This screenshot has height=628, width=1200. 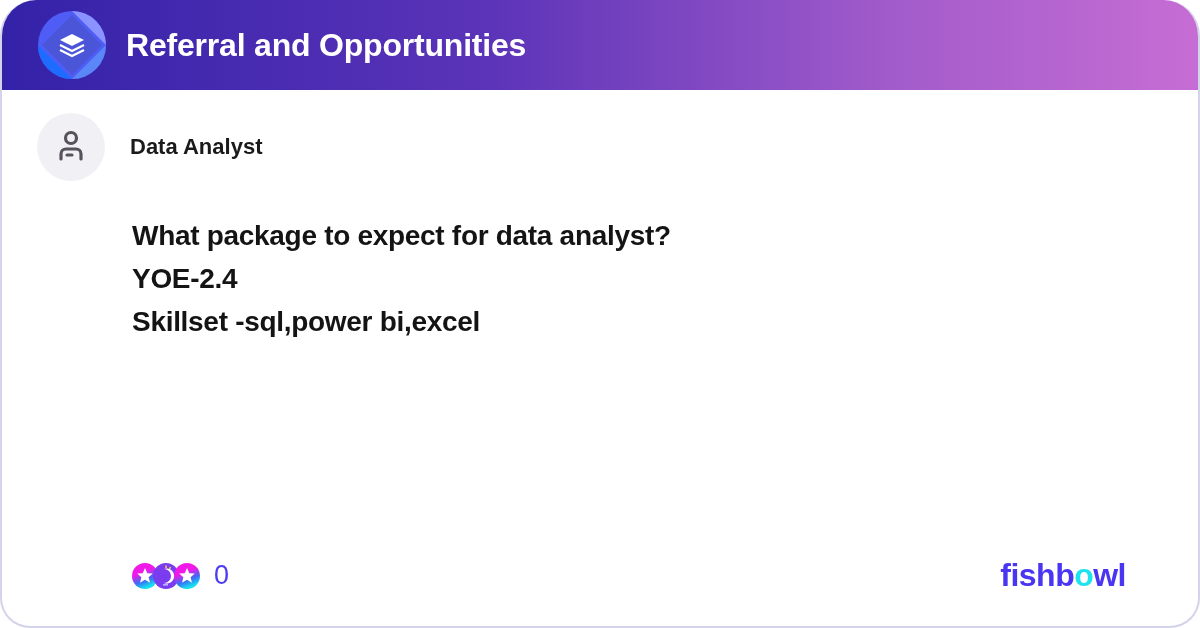 I want to click on author-name: Data Analyst, so click(x=196, y=147).